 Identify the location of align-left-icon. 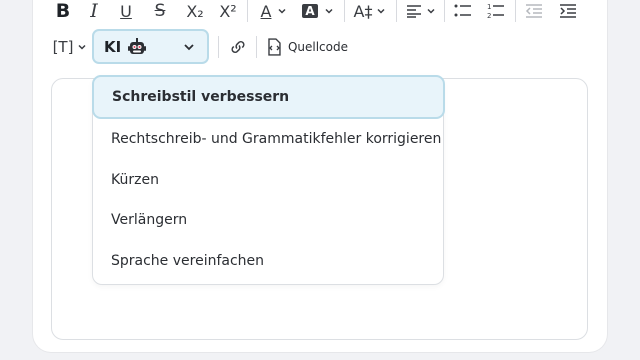
(414, 11).